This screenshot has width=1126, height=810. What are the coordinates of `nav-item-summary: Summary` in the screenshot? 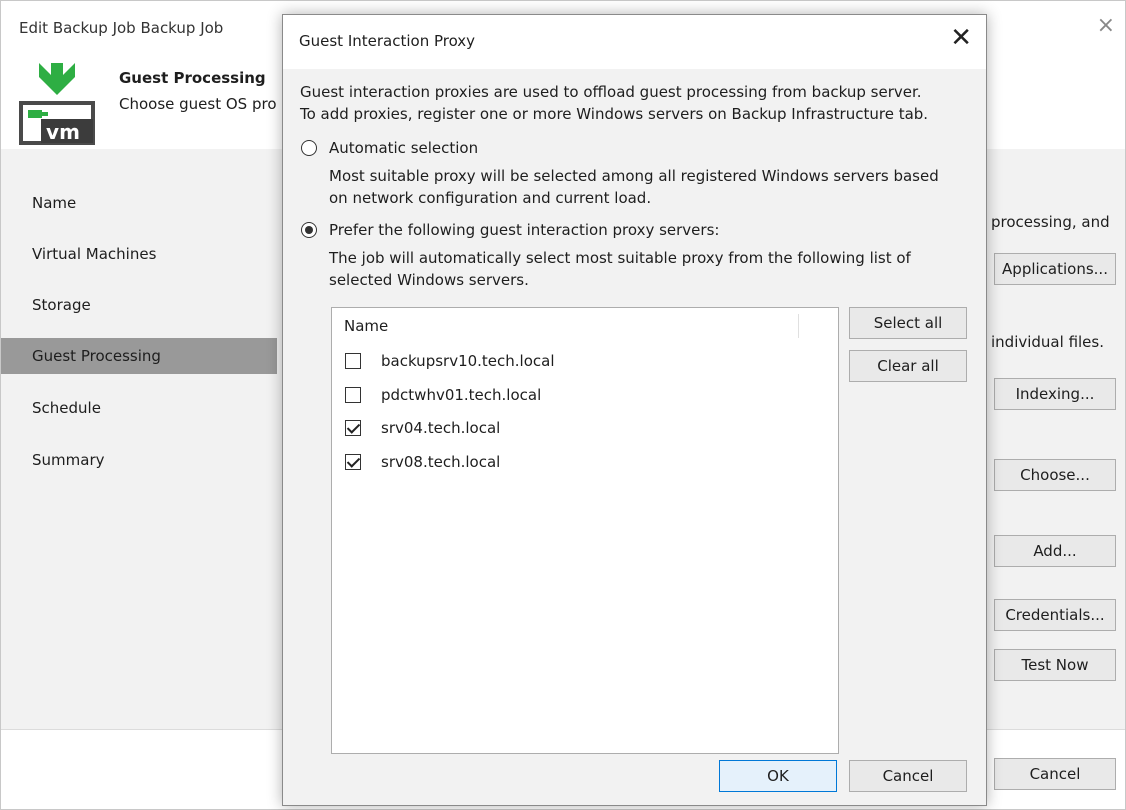 It's located at (139, 460).